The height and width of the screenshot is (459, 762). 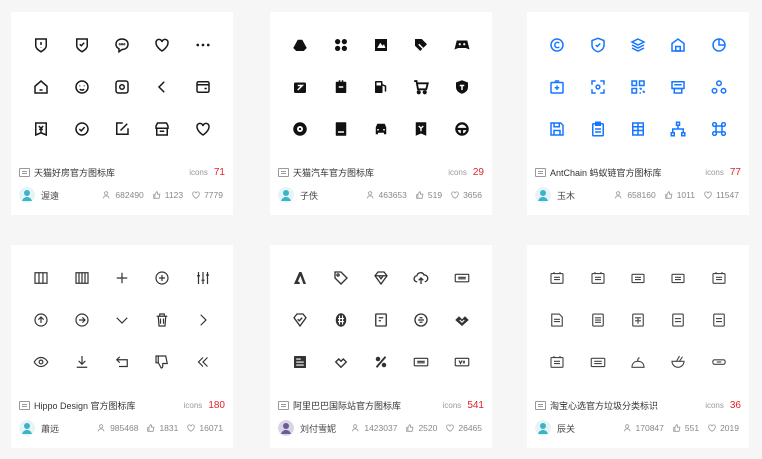 I want to click on coin-icon, so click(x=340, y=320).